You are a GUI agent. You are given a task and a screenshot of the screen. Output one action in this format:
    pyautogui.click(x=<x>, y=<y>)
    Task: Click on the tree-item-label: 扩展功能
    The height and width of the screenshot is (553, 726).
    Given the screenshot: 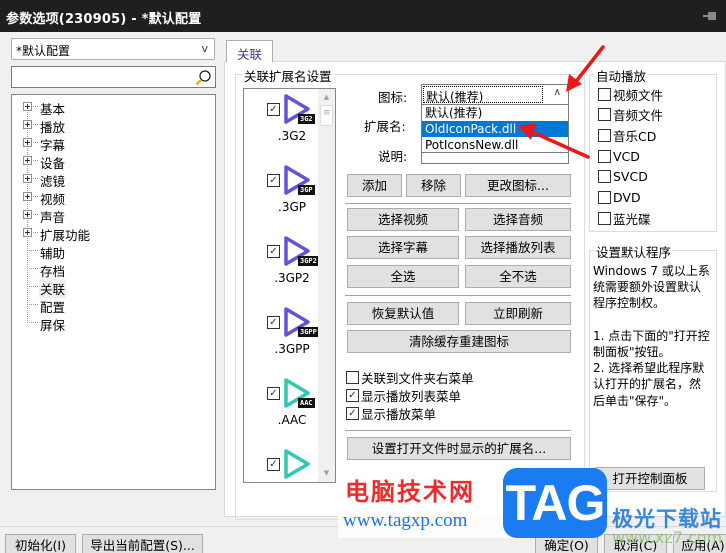 What is the action you would take?
    pyautogui.click(x=65, y=235)
    